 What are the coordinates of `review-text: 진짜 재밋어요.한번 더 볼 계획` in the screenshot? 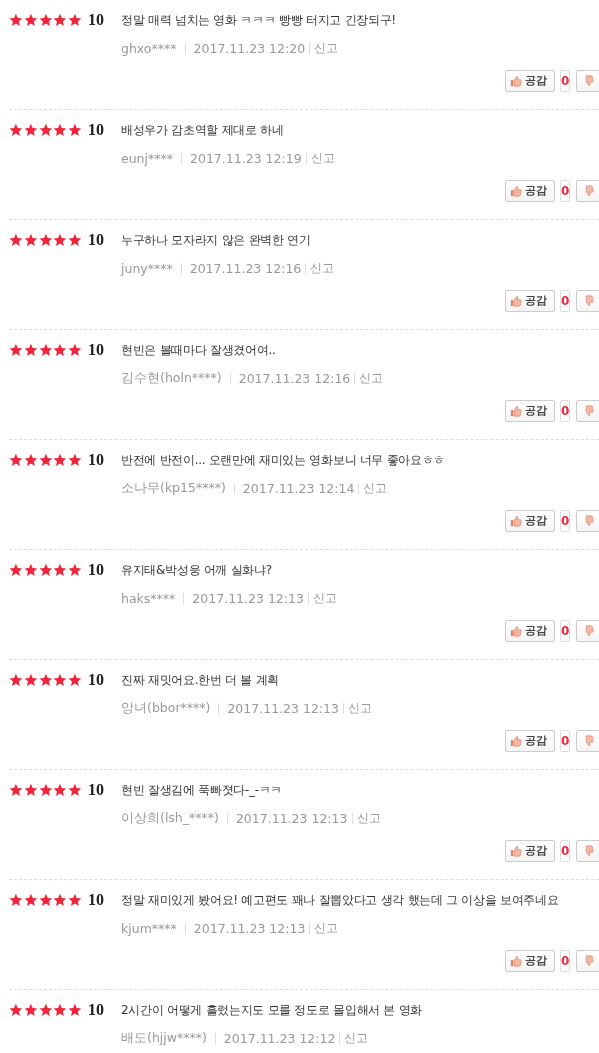 It's located at (200, 680).